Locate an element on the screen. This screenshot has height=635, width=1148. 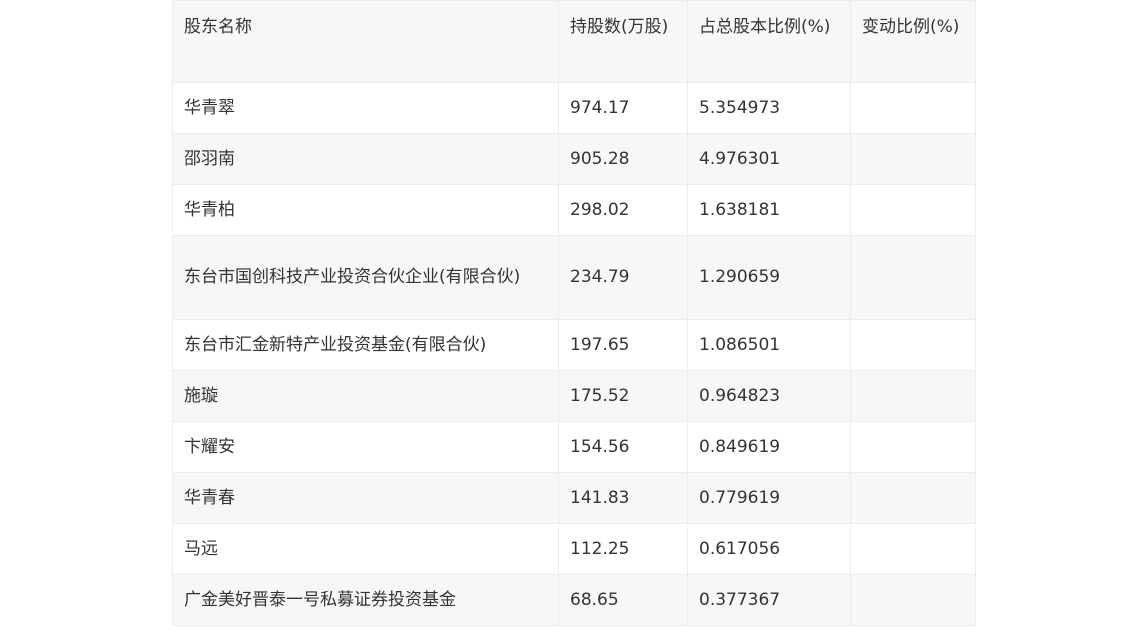
cell-shares: 112.25 is located at coordinates (623, 549).